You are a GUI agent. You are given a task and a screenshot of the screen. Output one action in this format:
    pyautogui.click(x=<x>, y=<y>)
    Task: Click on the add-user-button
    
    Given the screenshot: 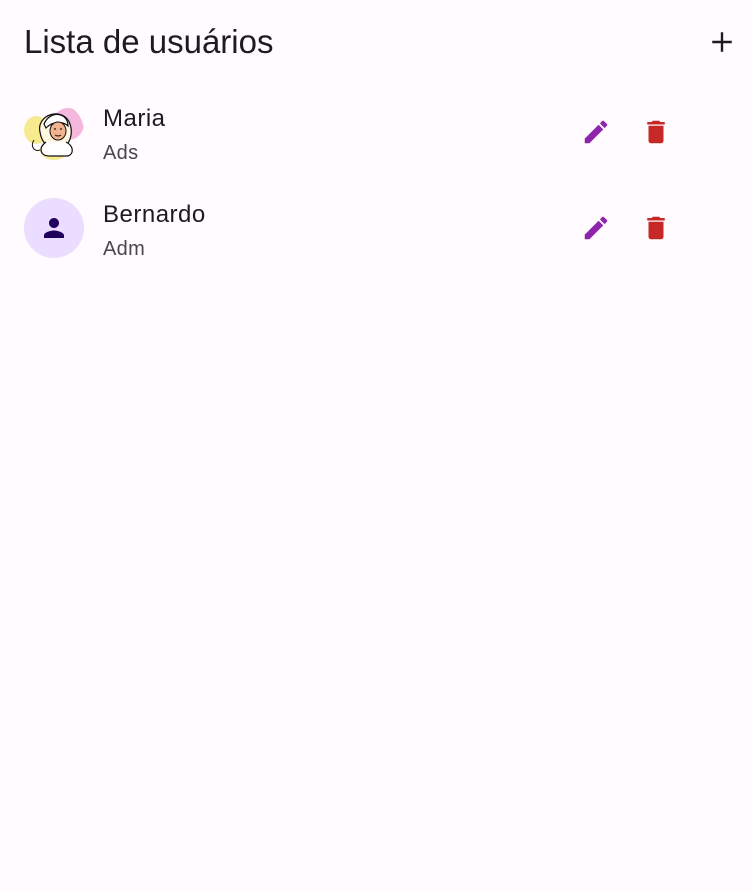 What is the action you would take?
    pyautogui.click(x=722, y=42)
    